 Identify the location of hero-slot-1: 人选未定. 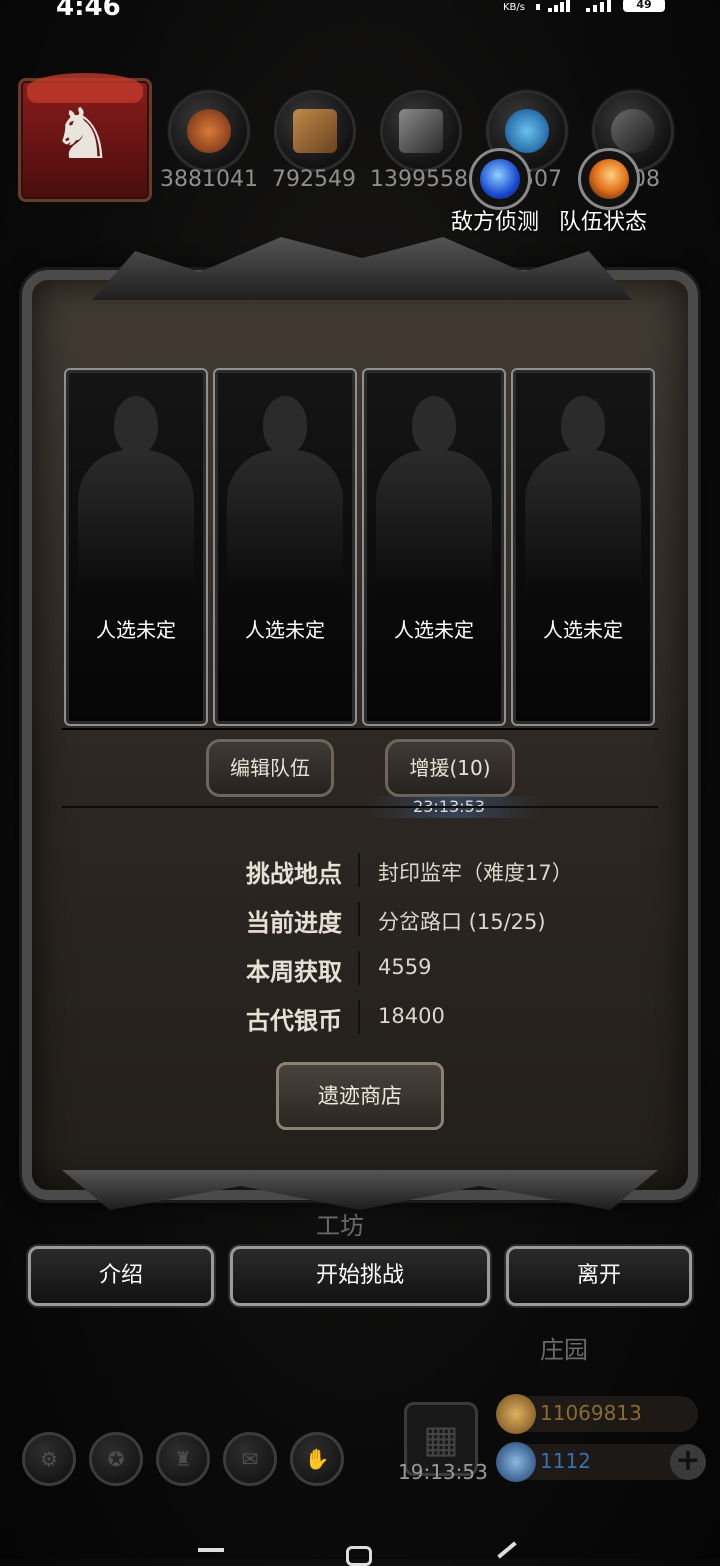
(136, 547).